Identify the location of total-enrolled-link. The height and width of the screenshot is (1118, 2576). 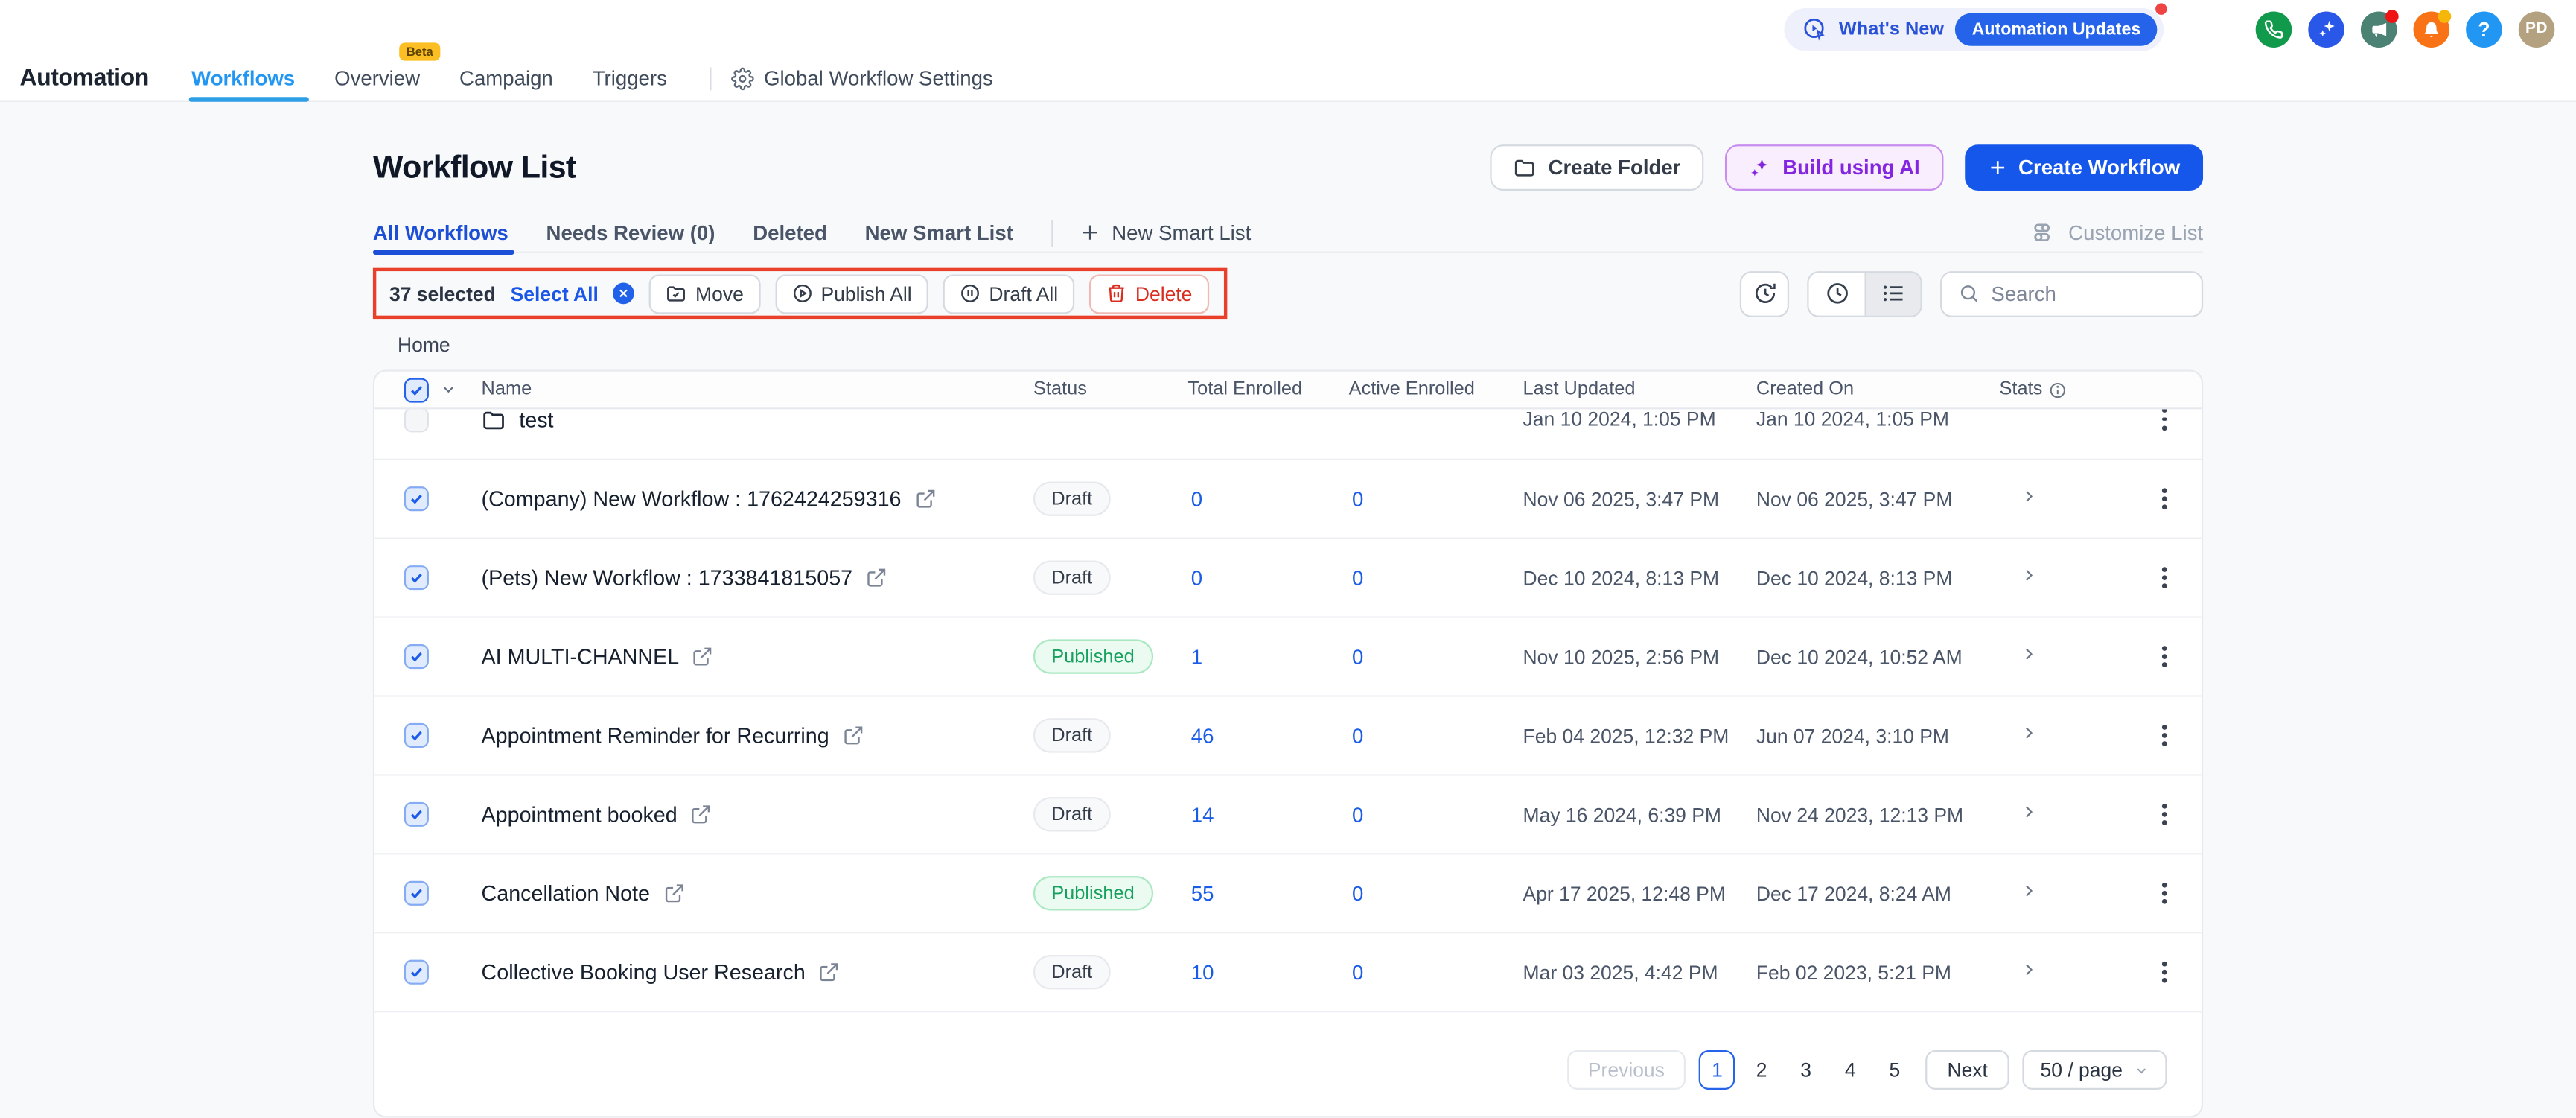
(1188, 420).